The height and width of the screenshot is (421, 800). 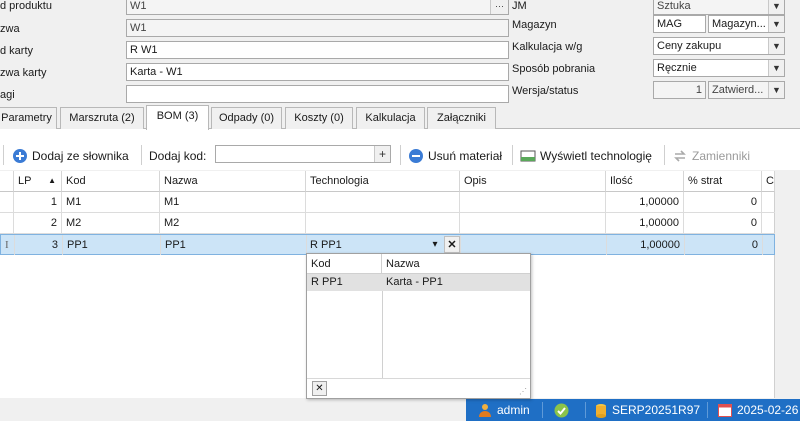 I want to click on row-header-corner, so click(x=7, y=181).